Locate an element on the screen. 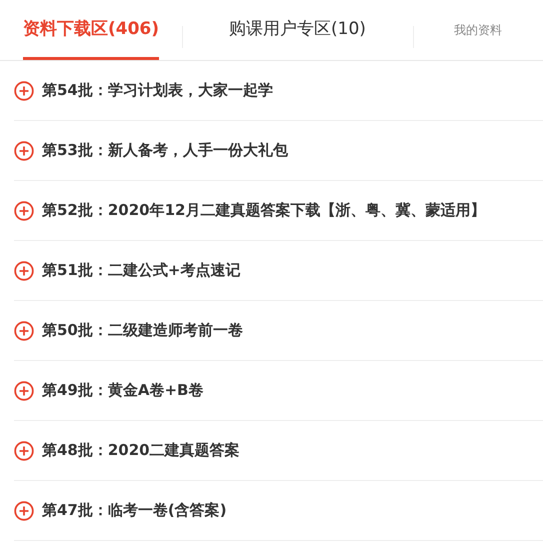  list-item: 第48批：2020二建真题答案 is located at coordinates (278, 451).